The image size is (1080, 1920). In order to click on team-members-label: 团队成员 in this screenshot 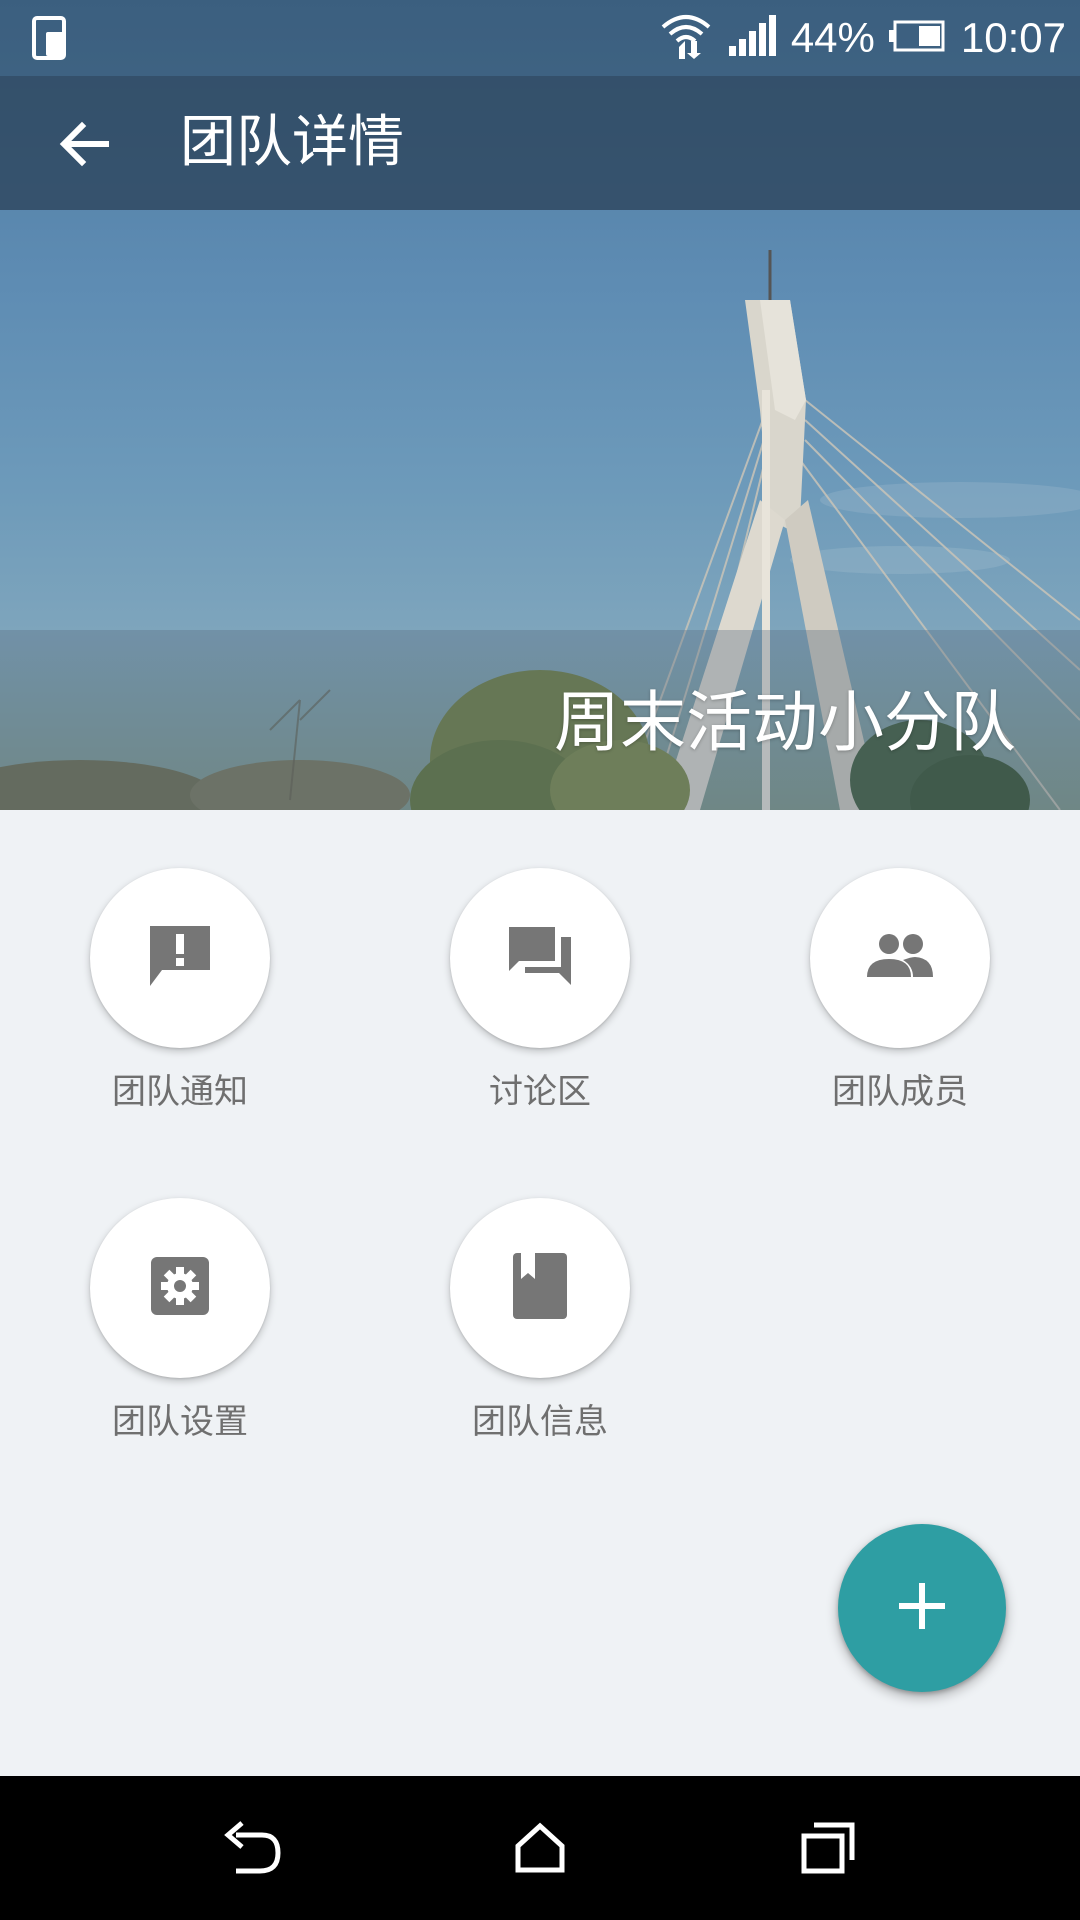, I will do `click(900, 1092)`.